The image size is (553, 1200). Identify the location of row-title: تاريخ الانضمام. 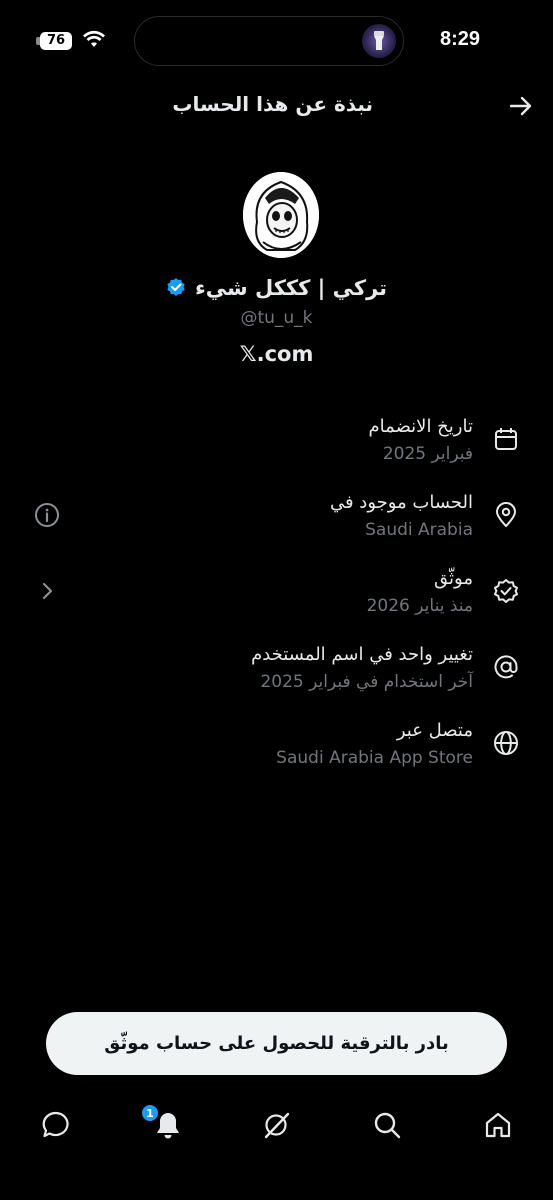
(420, 426).